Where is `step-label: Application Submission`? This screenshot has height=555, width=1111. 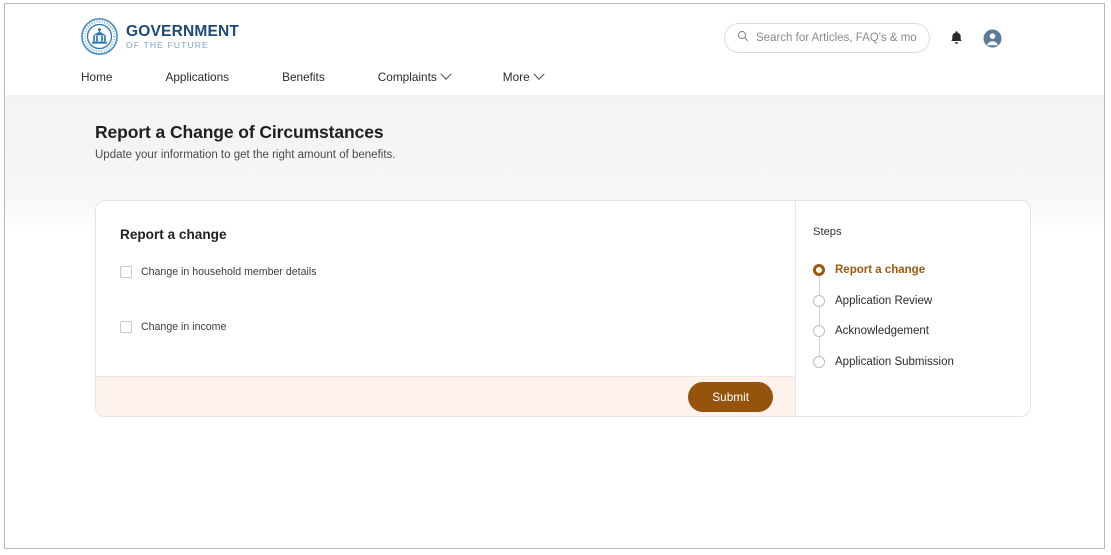
step-label: Application Submission is located at coordinates (894, 361).